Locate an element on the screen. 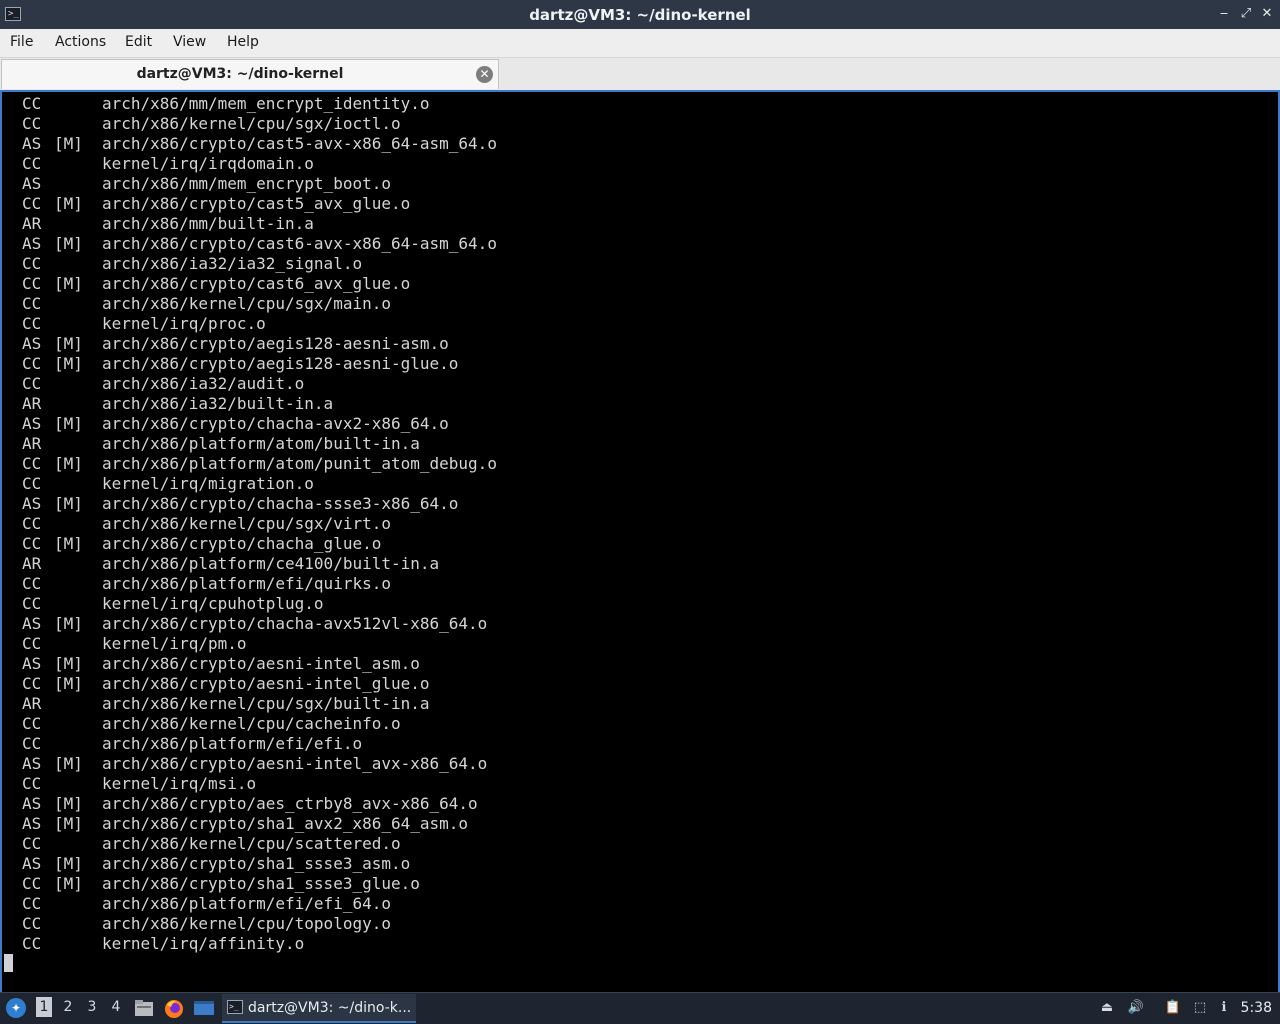 The height and width of the screenshot is (1024, 1280). maximize-icon: ⤢ is located at coordinates (1246, 14).